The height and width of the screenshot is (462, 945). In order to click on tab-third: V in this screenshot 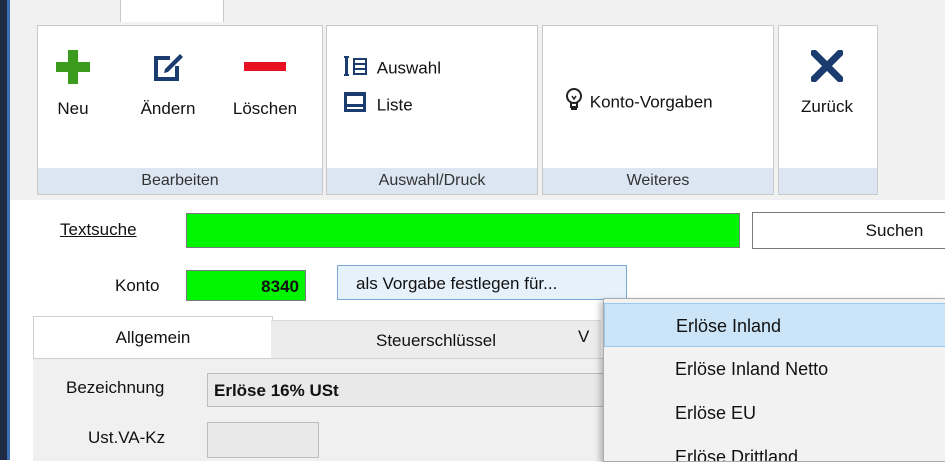, I will do `click(583, 337)`.